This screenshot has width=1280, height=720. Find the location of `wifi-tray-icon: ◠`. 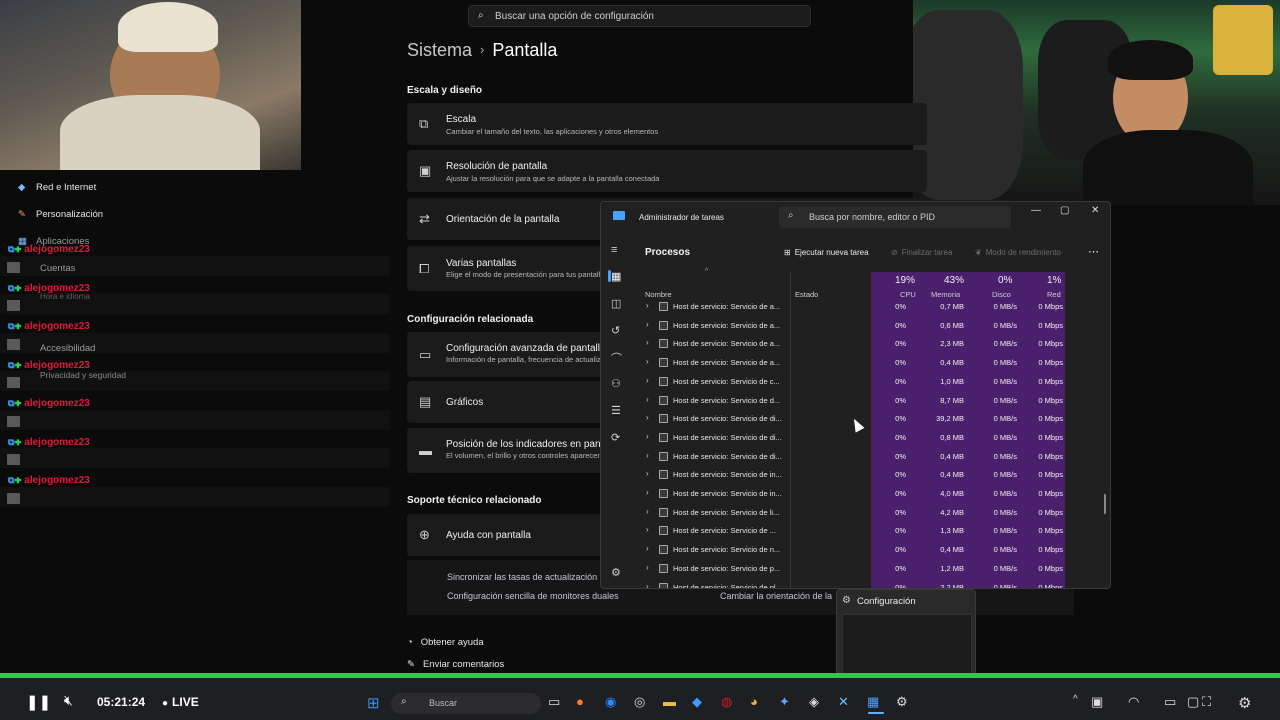

wifi-tray-icon: ◠ is located at coordinates (1133, 702).